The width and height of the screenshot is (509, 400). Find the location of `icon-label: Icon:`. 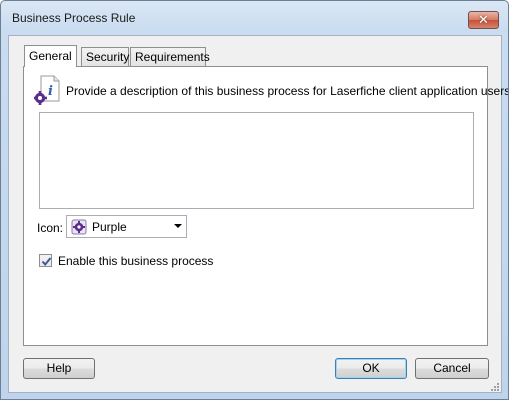

icon-label: Icon: is located at coordinates (50, 228).